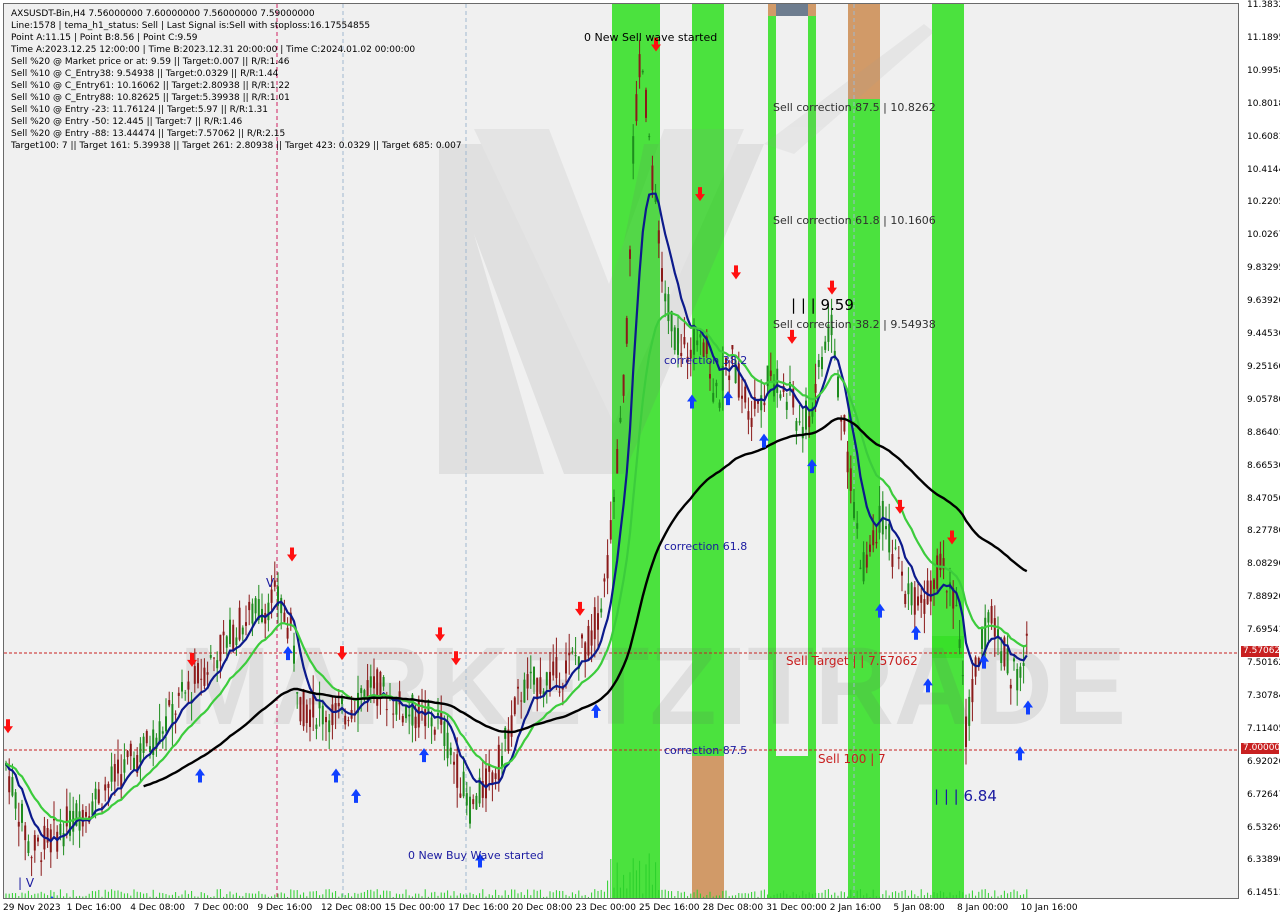  I want to click on time-tick-label: 1 Dec 16:00, so click(94, 908).